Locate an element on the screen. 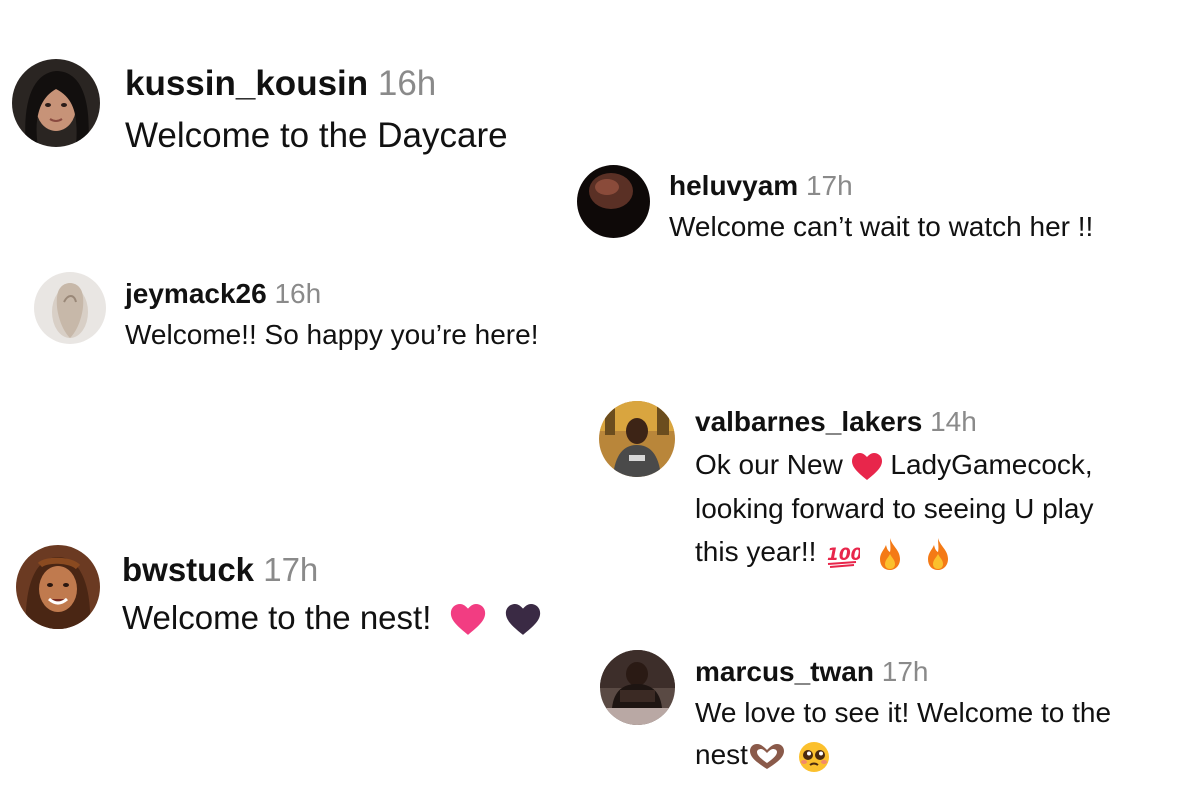 This screenshot has width=1200, height=800. profile-photo-gym-icon is located at coordinates (637, 687).